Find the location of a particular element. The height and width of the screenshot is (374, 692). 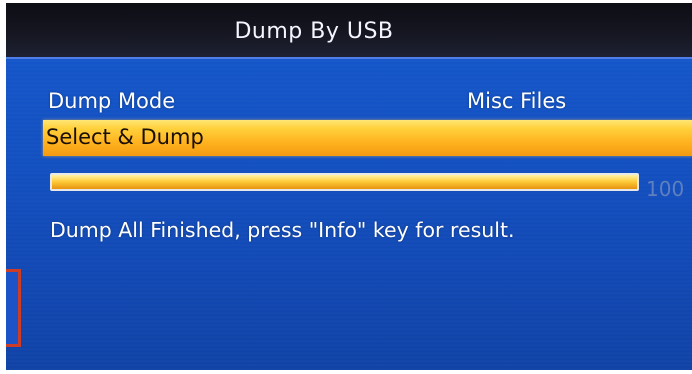

progress-fill is located at coordinates (344, 182).